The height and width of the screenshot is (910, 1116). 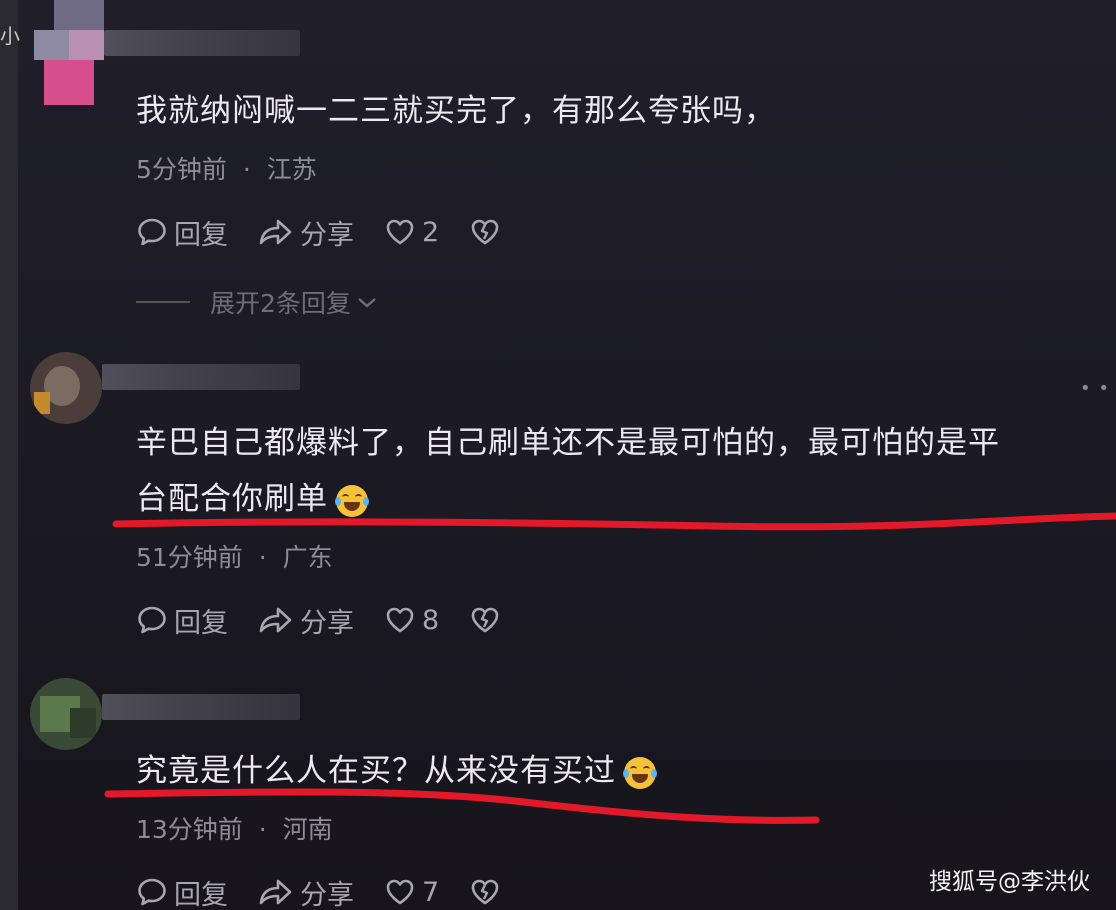 I want to click on chevron-down-icon, so click(x=367, y=303).